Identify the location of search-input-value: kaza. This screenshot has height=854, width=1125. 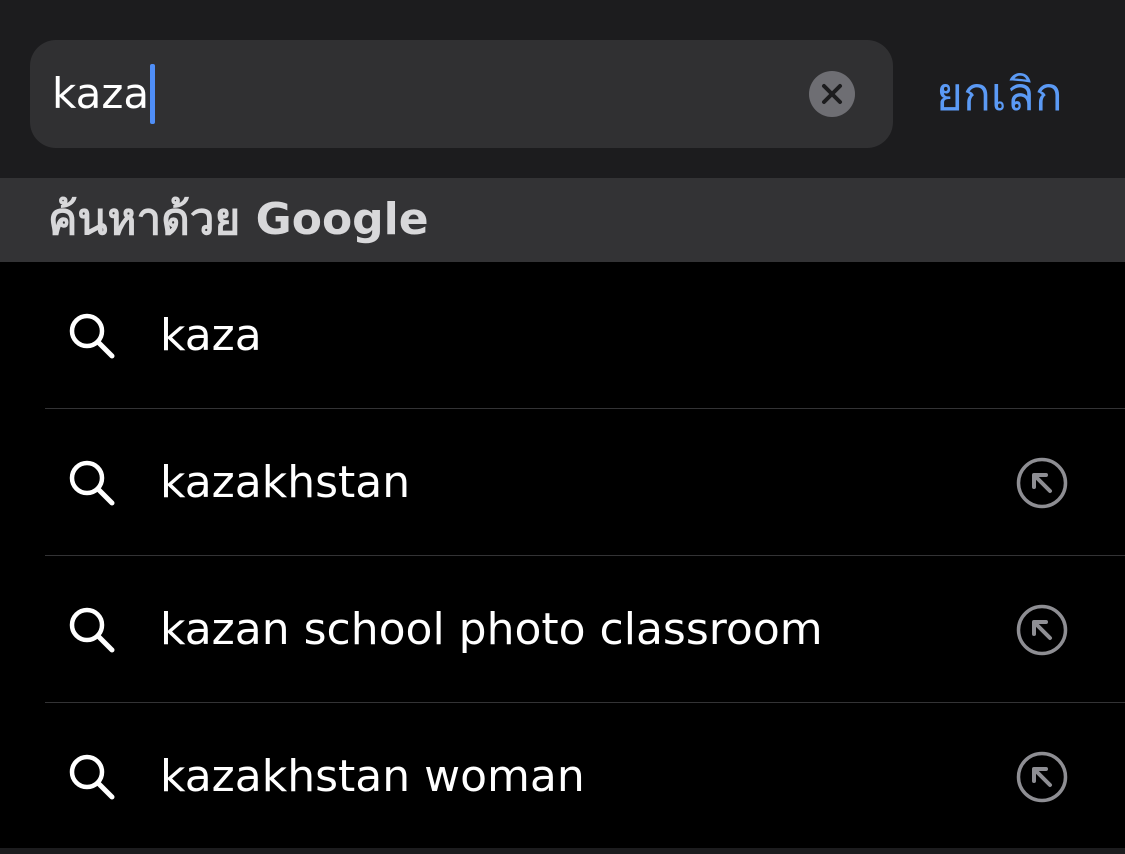
(101, 93).